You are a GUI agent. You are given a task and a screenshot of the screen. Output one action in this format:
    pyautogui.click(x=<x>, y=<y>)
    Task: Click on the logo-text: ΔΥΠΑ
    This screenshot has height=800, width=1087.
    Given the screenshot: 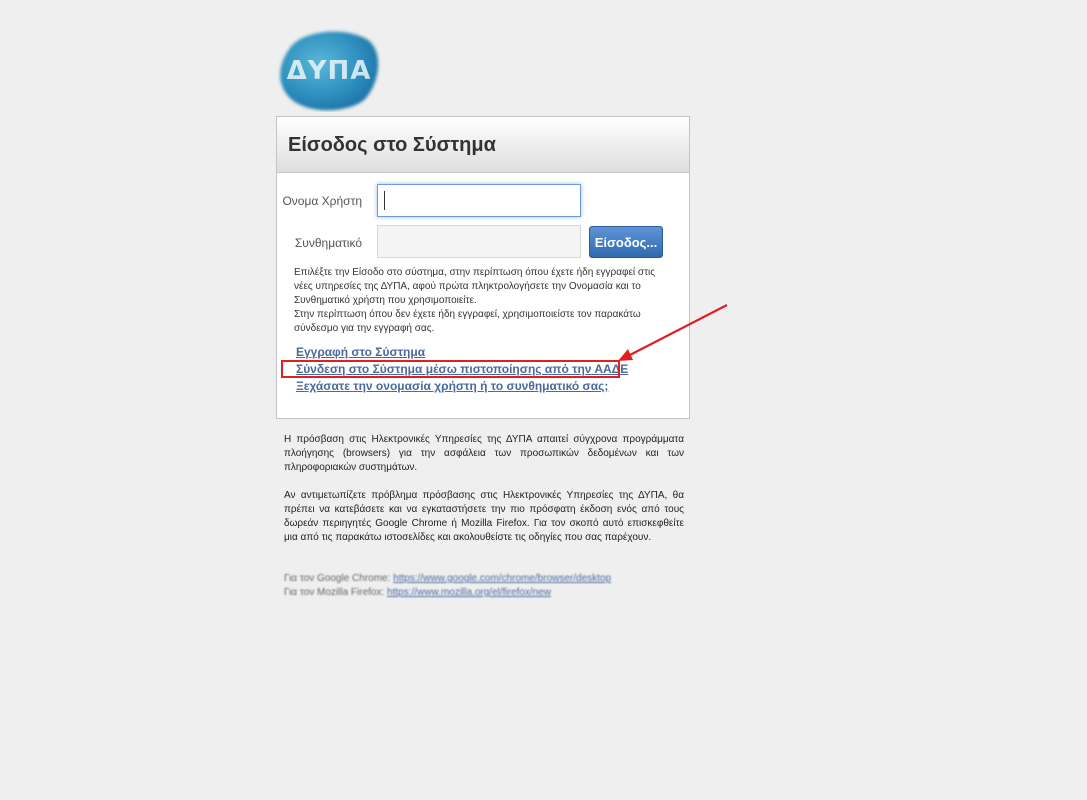 What is the action you would take?
    pyautogui.click(x=329, y=71)
    